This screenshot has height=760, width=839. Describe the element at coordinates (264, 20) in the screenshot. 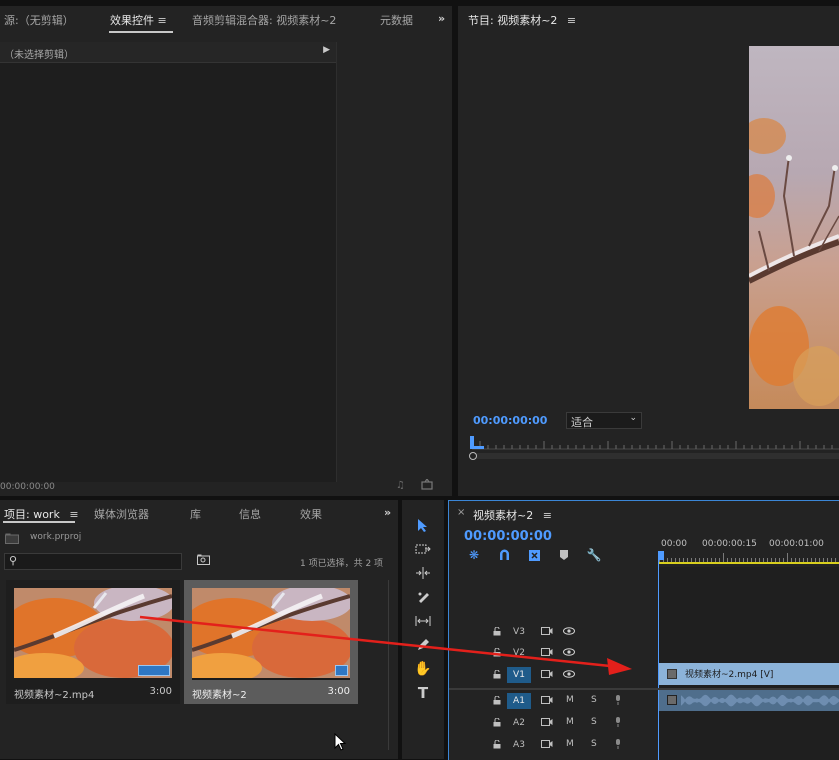

I see `tab-audio-clip-mixer: 音频剪辑混合器: 视频素材~2` at that location.